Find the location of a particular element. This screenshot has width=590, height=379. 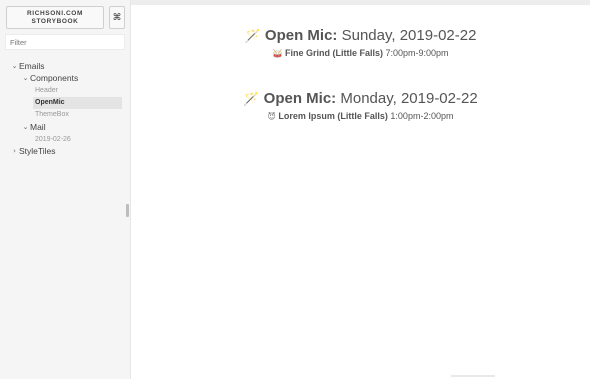

tree-item-styletiles: › StyleTiles is located at coordinates (65, 151).